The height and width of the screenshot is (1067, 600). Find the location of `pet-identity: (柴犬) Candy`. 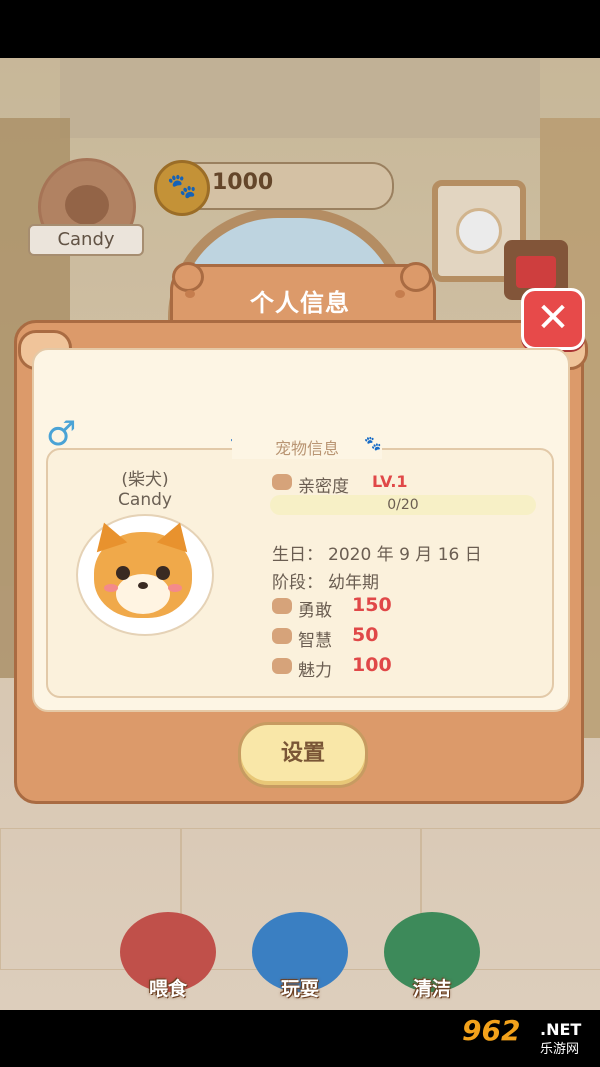

pet-identity: (柴犬) Candy is located at coordinates (145, 490).